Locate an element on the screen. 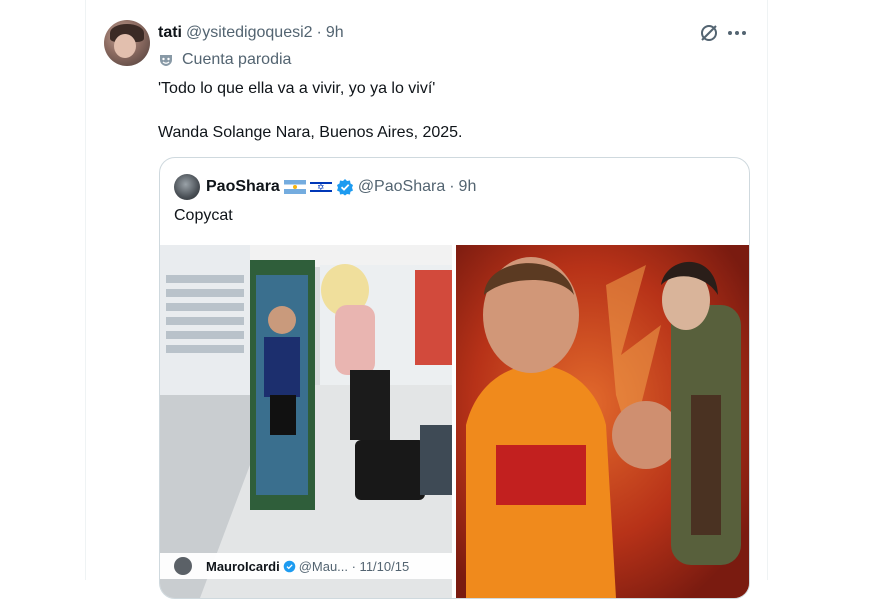  timeline-right-border is located at coordinates (767, 290).